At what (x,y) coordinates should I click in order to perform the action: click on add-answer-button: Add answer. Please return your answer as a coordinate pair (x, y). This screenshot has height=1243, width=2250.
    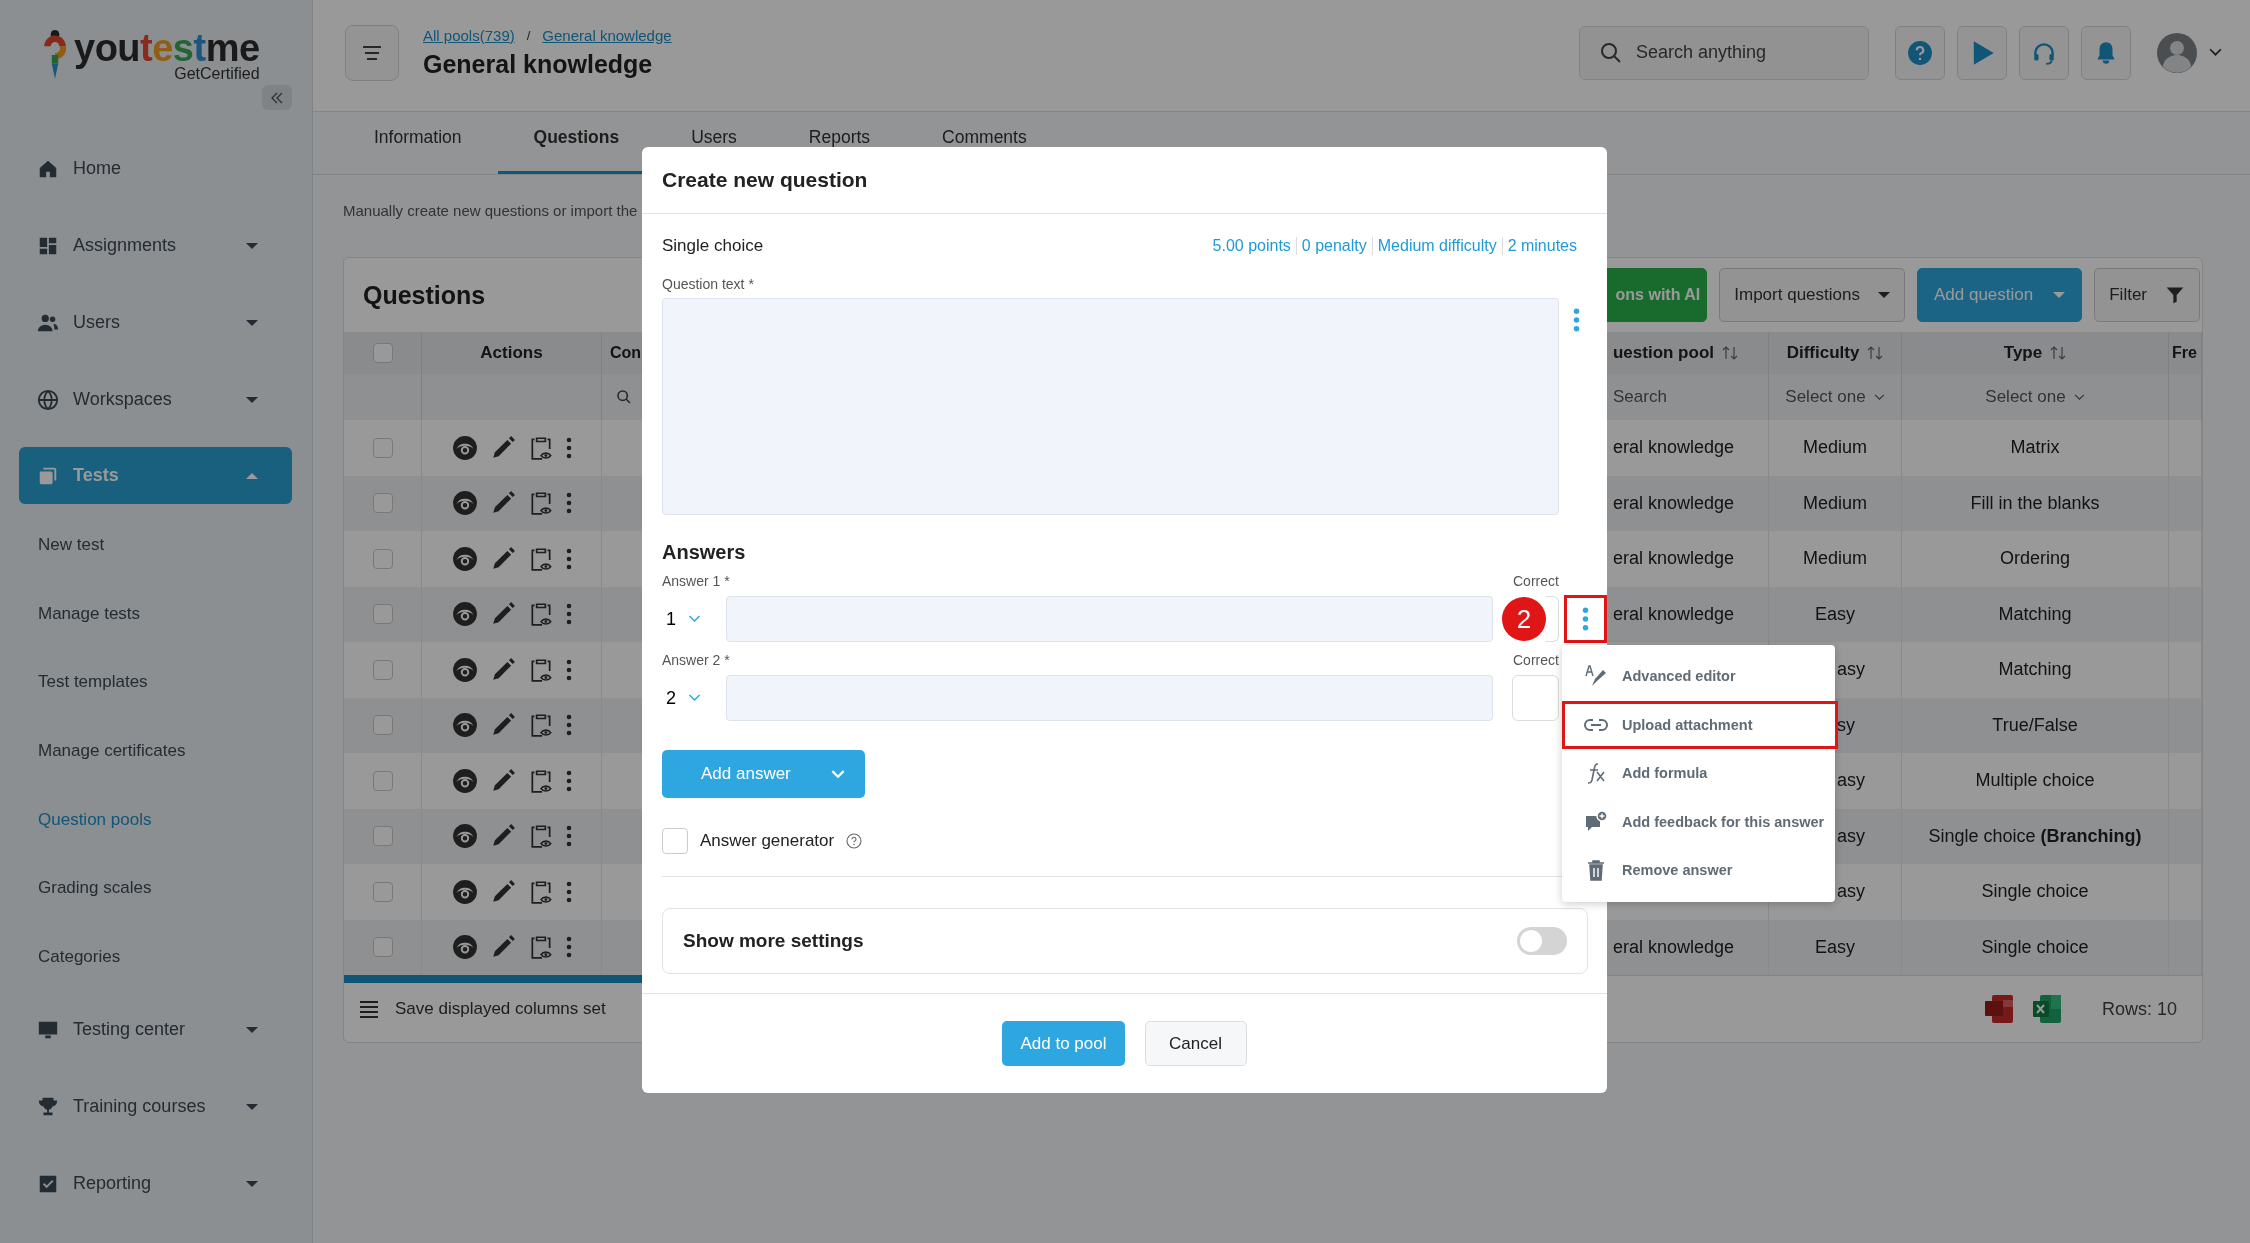
    Looking at the image, I should click on (763, 774).